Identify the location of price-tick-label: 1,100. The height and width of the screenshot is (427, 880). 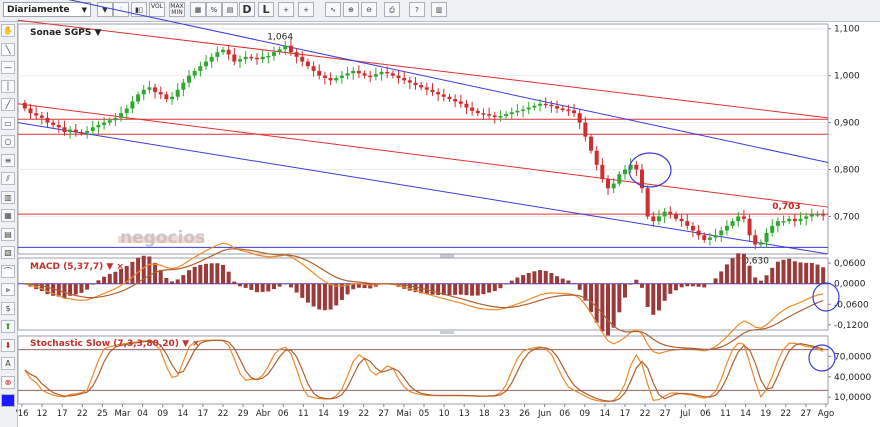
(847, 30).